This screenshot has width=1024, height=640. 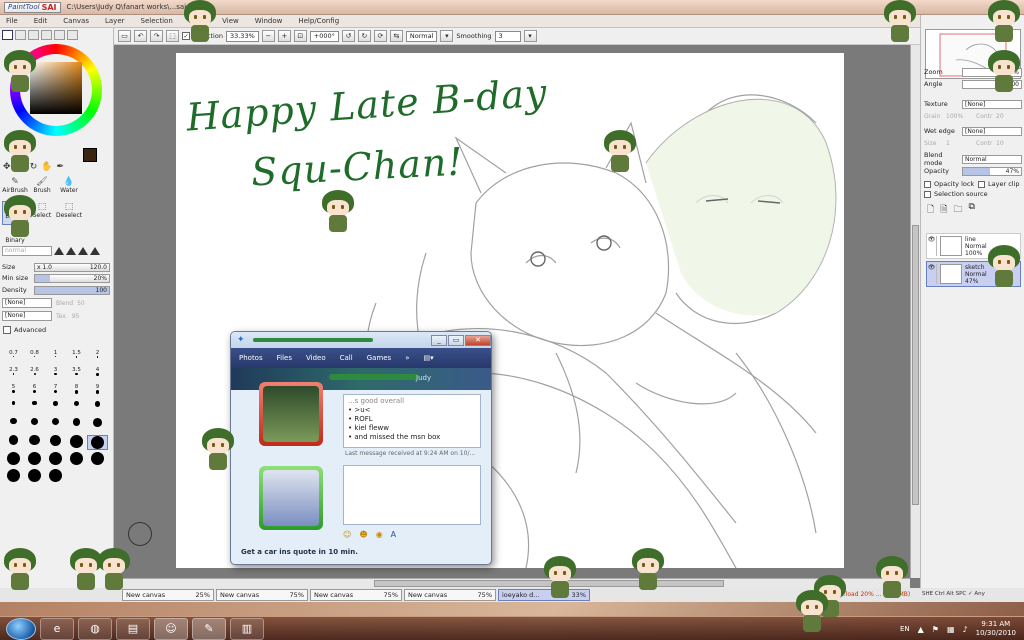 I want to click on min-size-slider: 20%, so click(x=72, y=278).